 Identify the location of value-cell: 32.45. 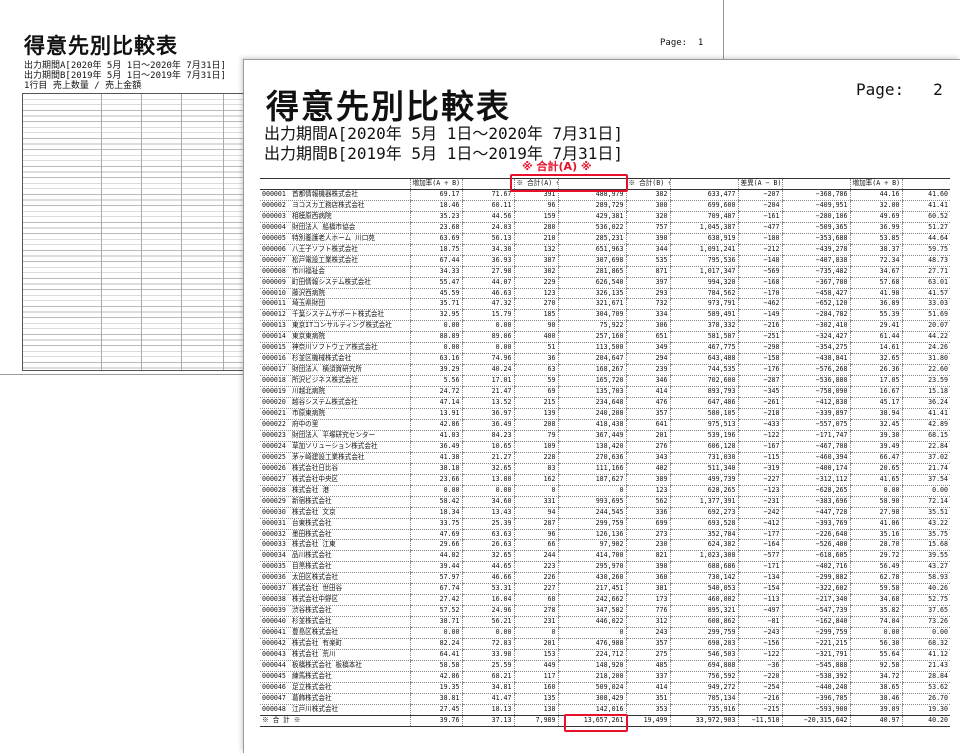
(875, 425).